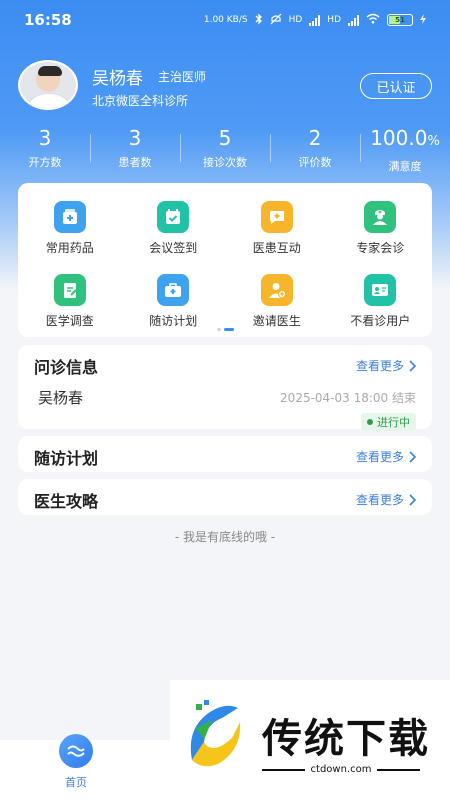  I want to click on mute-icon, so click(276, 20).